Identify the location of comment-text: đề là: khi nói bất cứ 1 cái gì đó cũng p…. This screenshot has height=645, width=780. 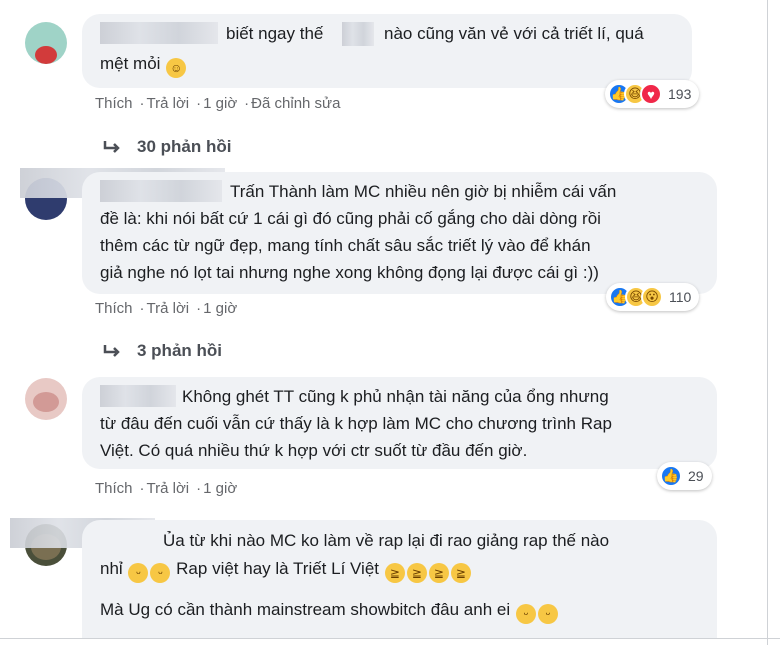
(350, 218).